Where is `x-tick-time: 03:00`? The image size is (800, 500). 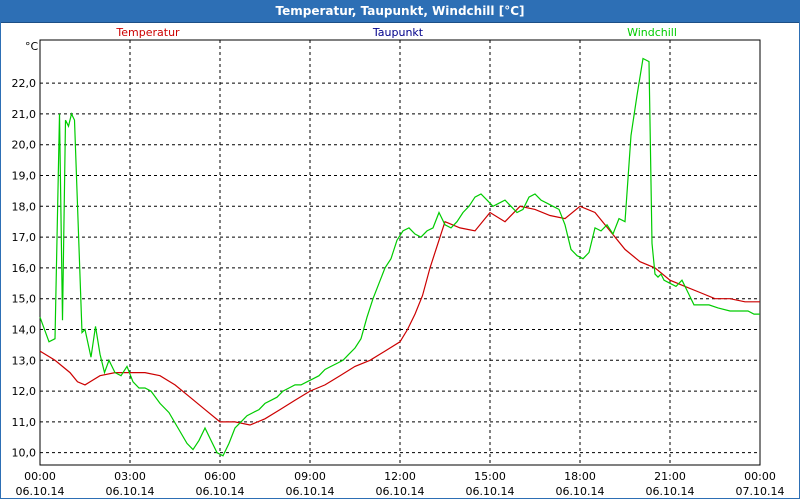
x-tick-time: 03:00 is located at coordinates (130, 476).